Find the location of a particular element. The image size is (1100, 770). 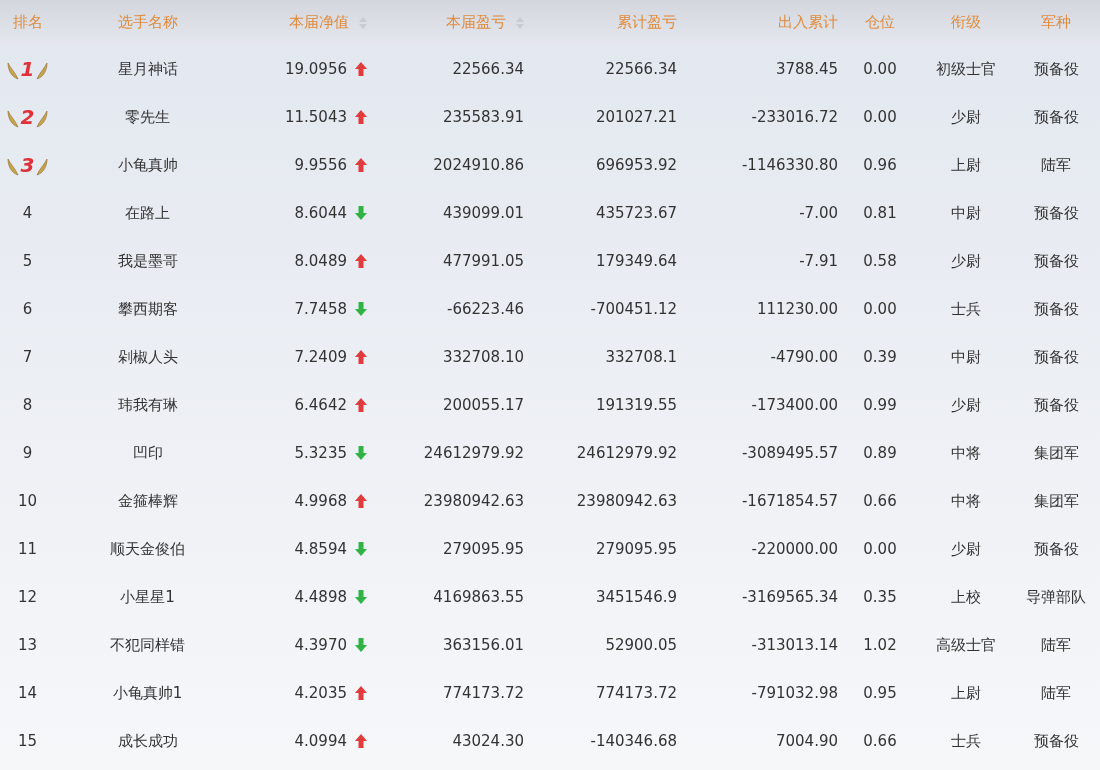

table-cell: 4169863.55 is located at coordinates (478, 597).